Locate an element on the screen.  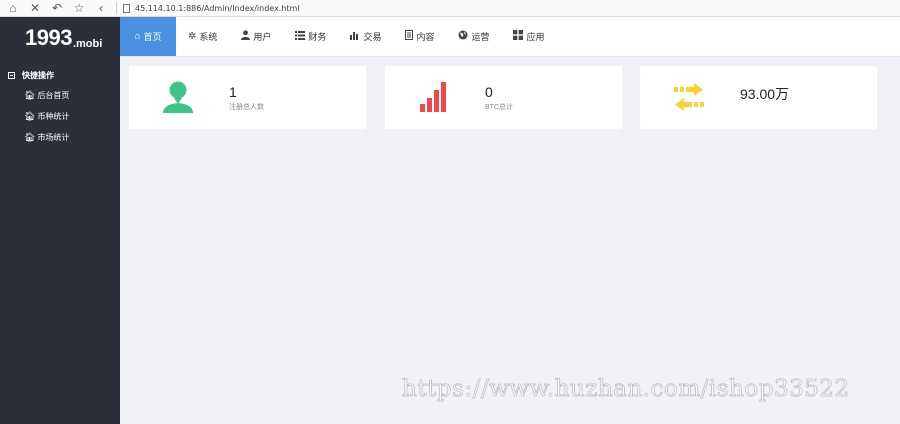
toolbar-divider is located at coordinates (116, 8).